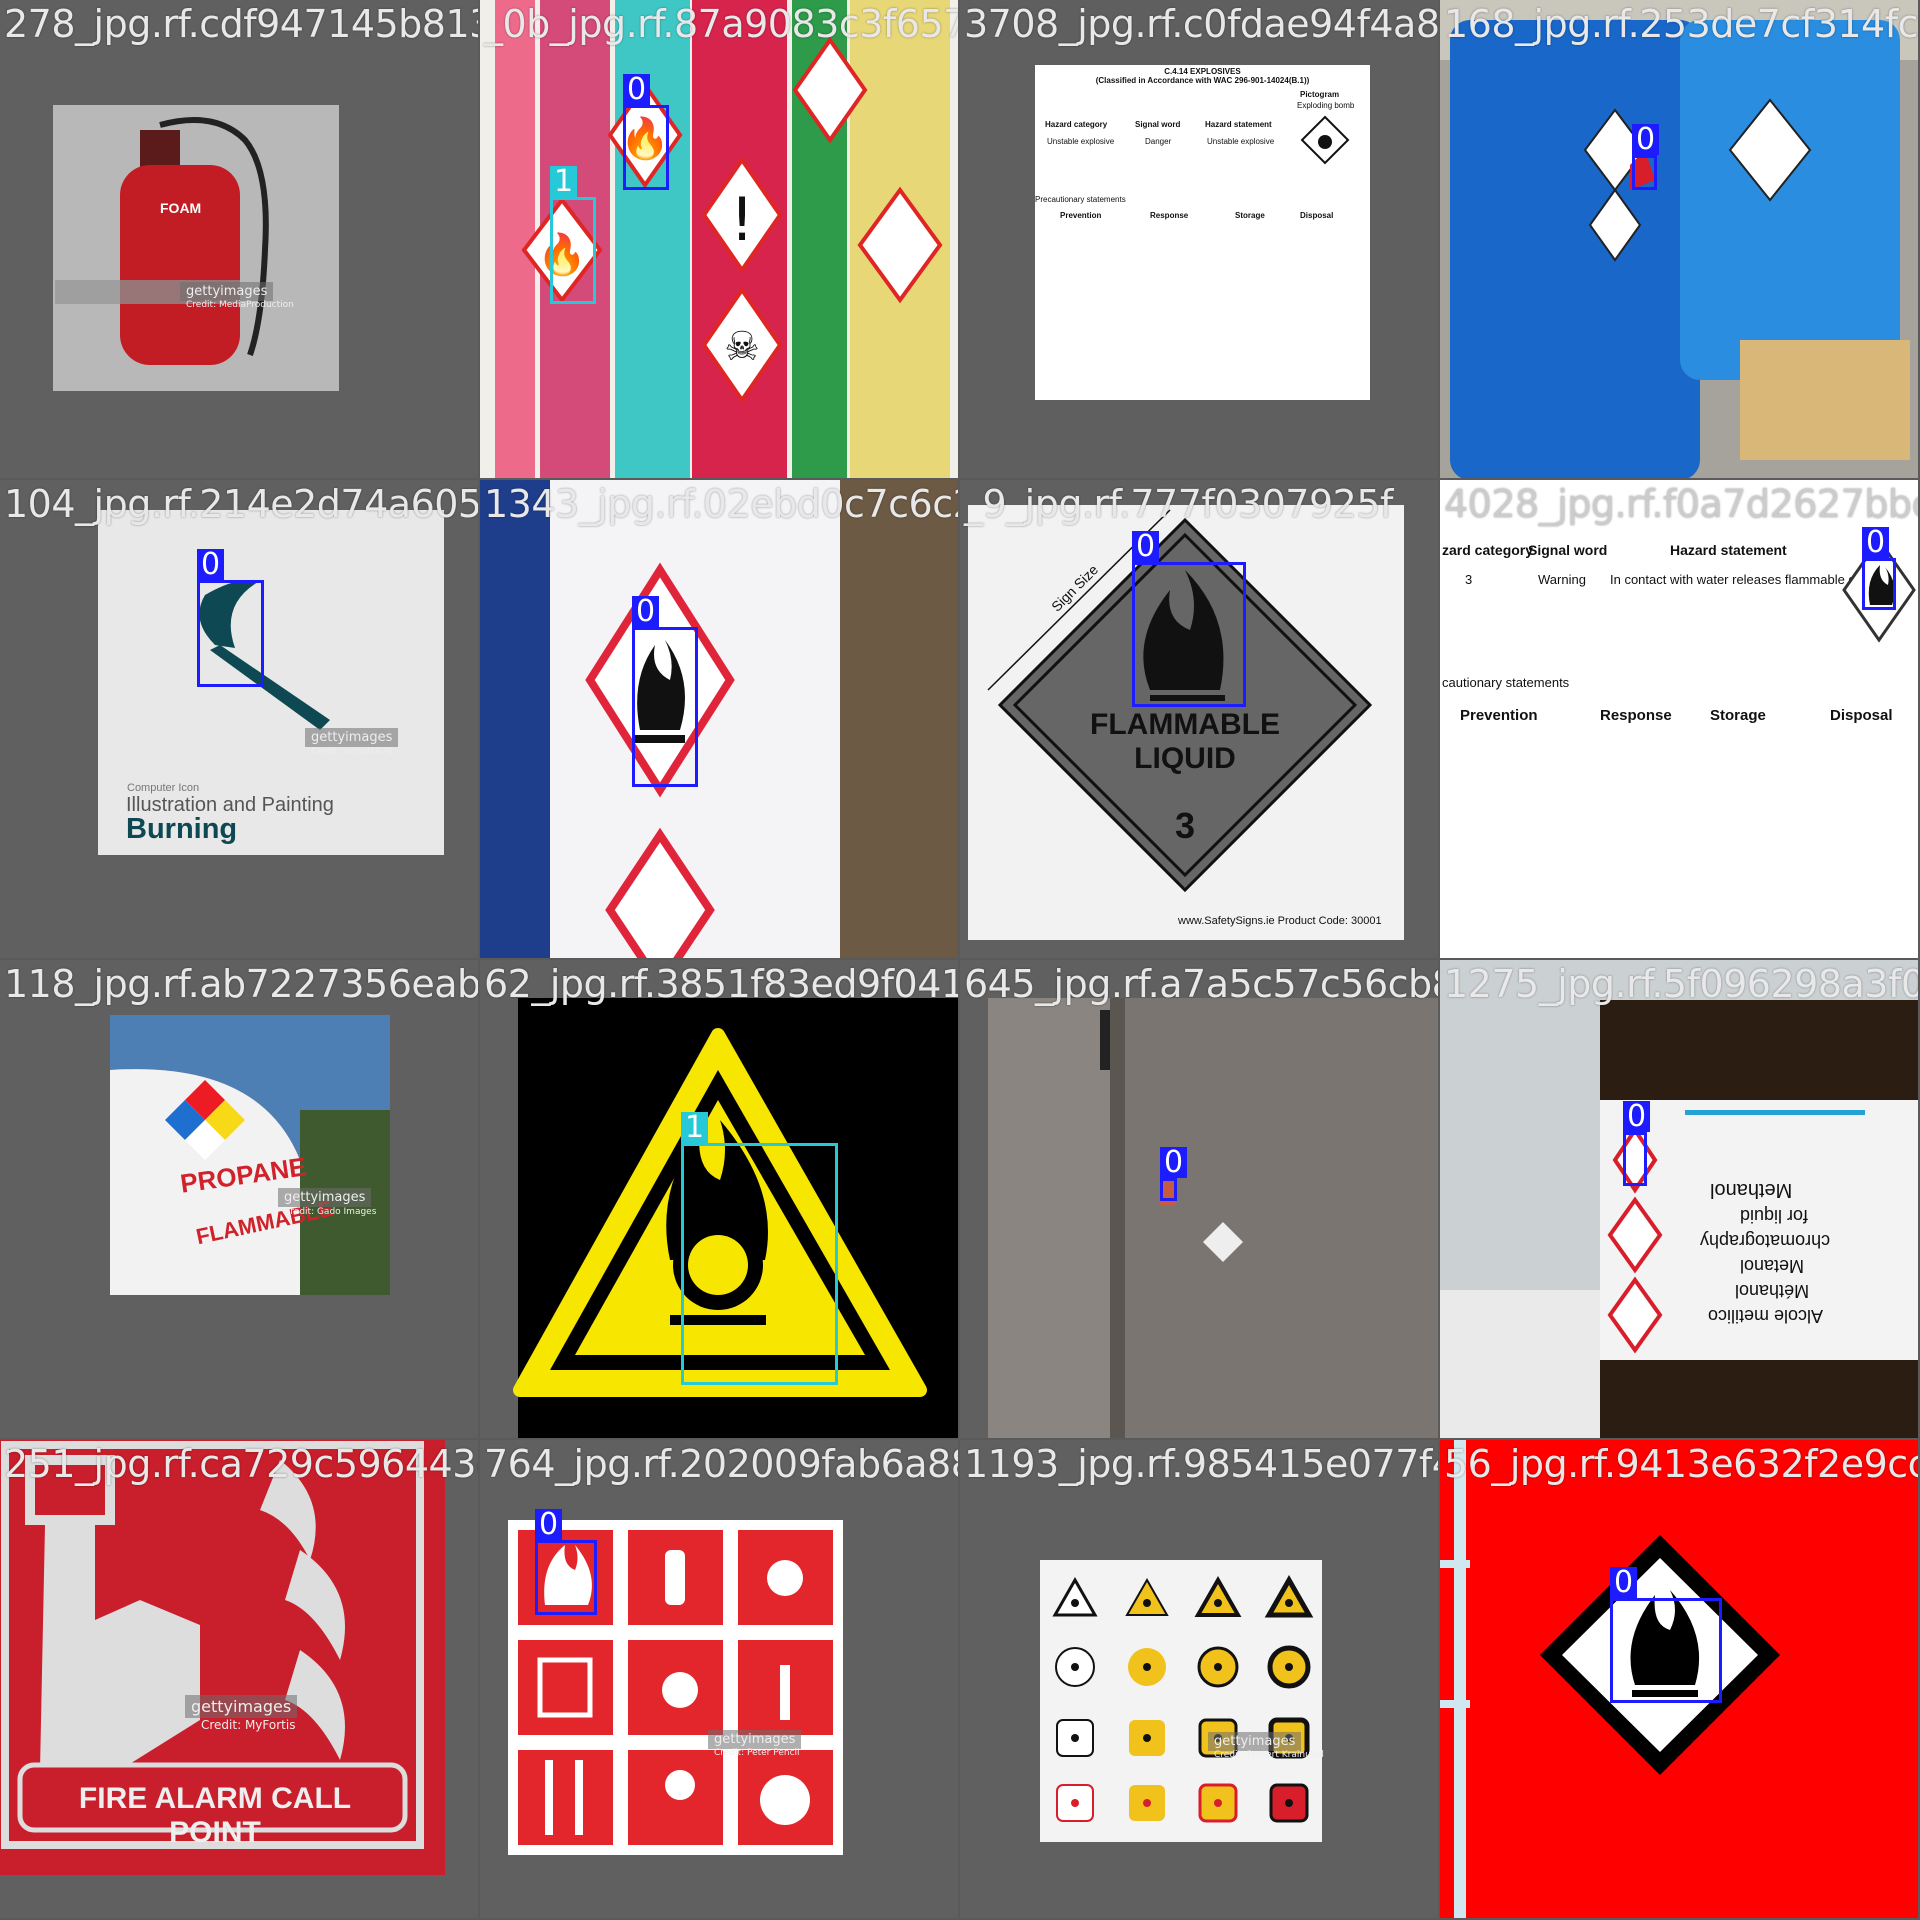 Image resolution: width=1920 pixels, height=1920 pixels. What do you see at coordinates (1178, 504) in the screenshot?
I see `file-name: _9_jpg.rf.777f0307925f` at bounding box center [1178, 504].